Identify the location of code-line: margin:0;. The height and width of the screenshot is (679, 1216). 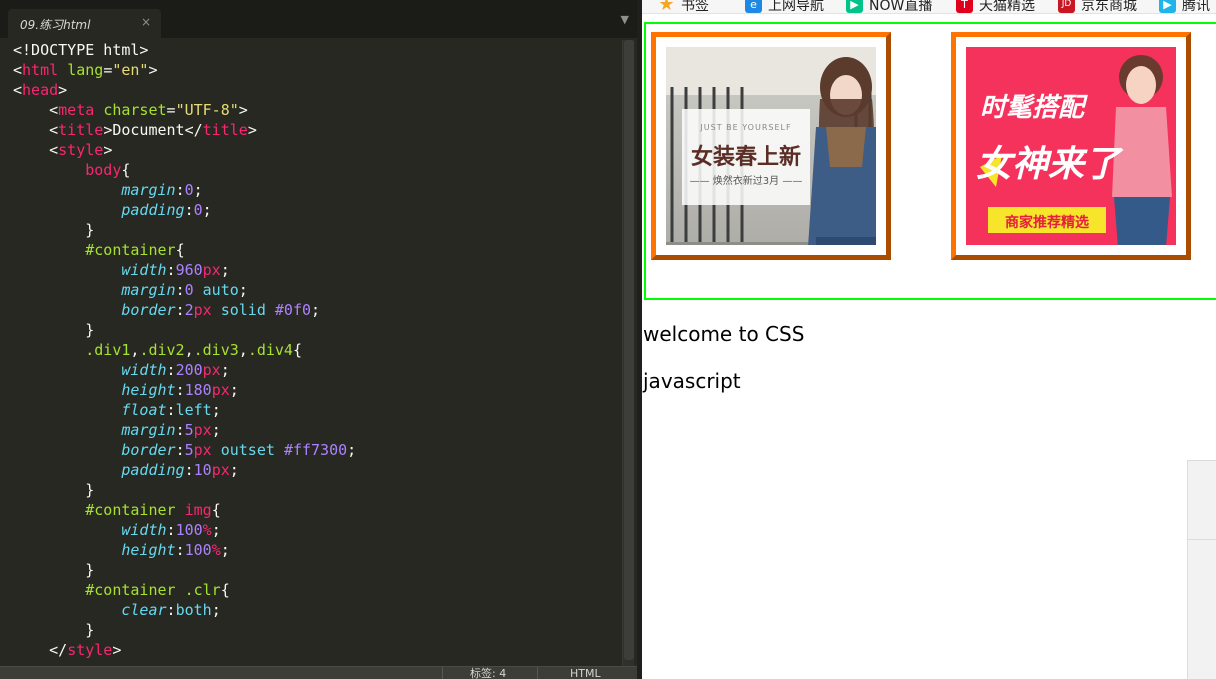
(319, 190).